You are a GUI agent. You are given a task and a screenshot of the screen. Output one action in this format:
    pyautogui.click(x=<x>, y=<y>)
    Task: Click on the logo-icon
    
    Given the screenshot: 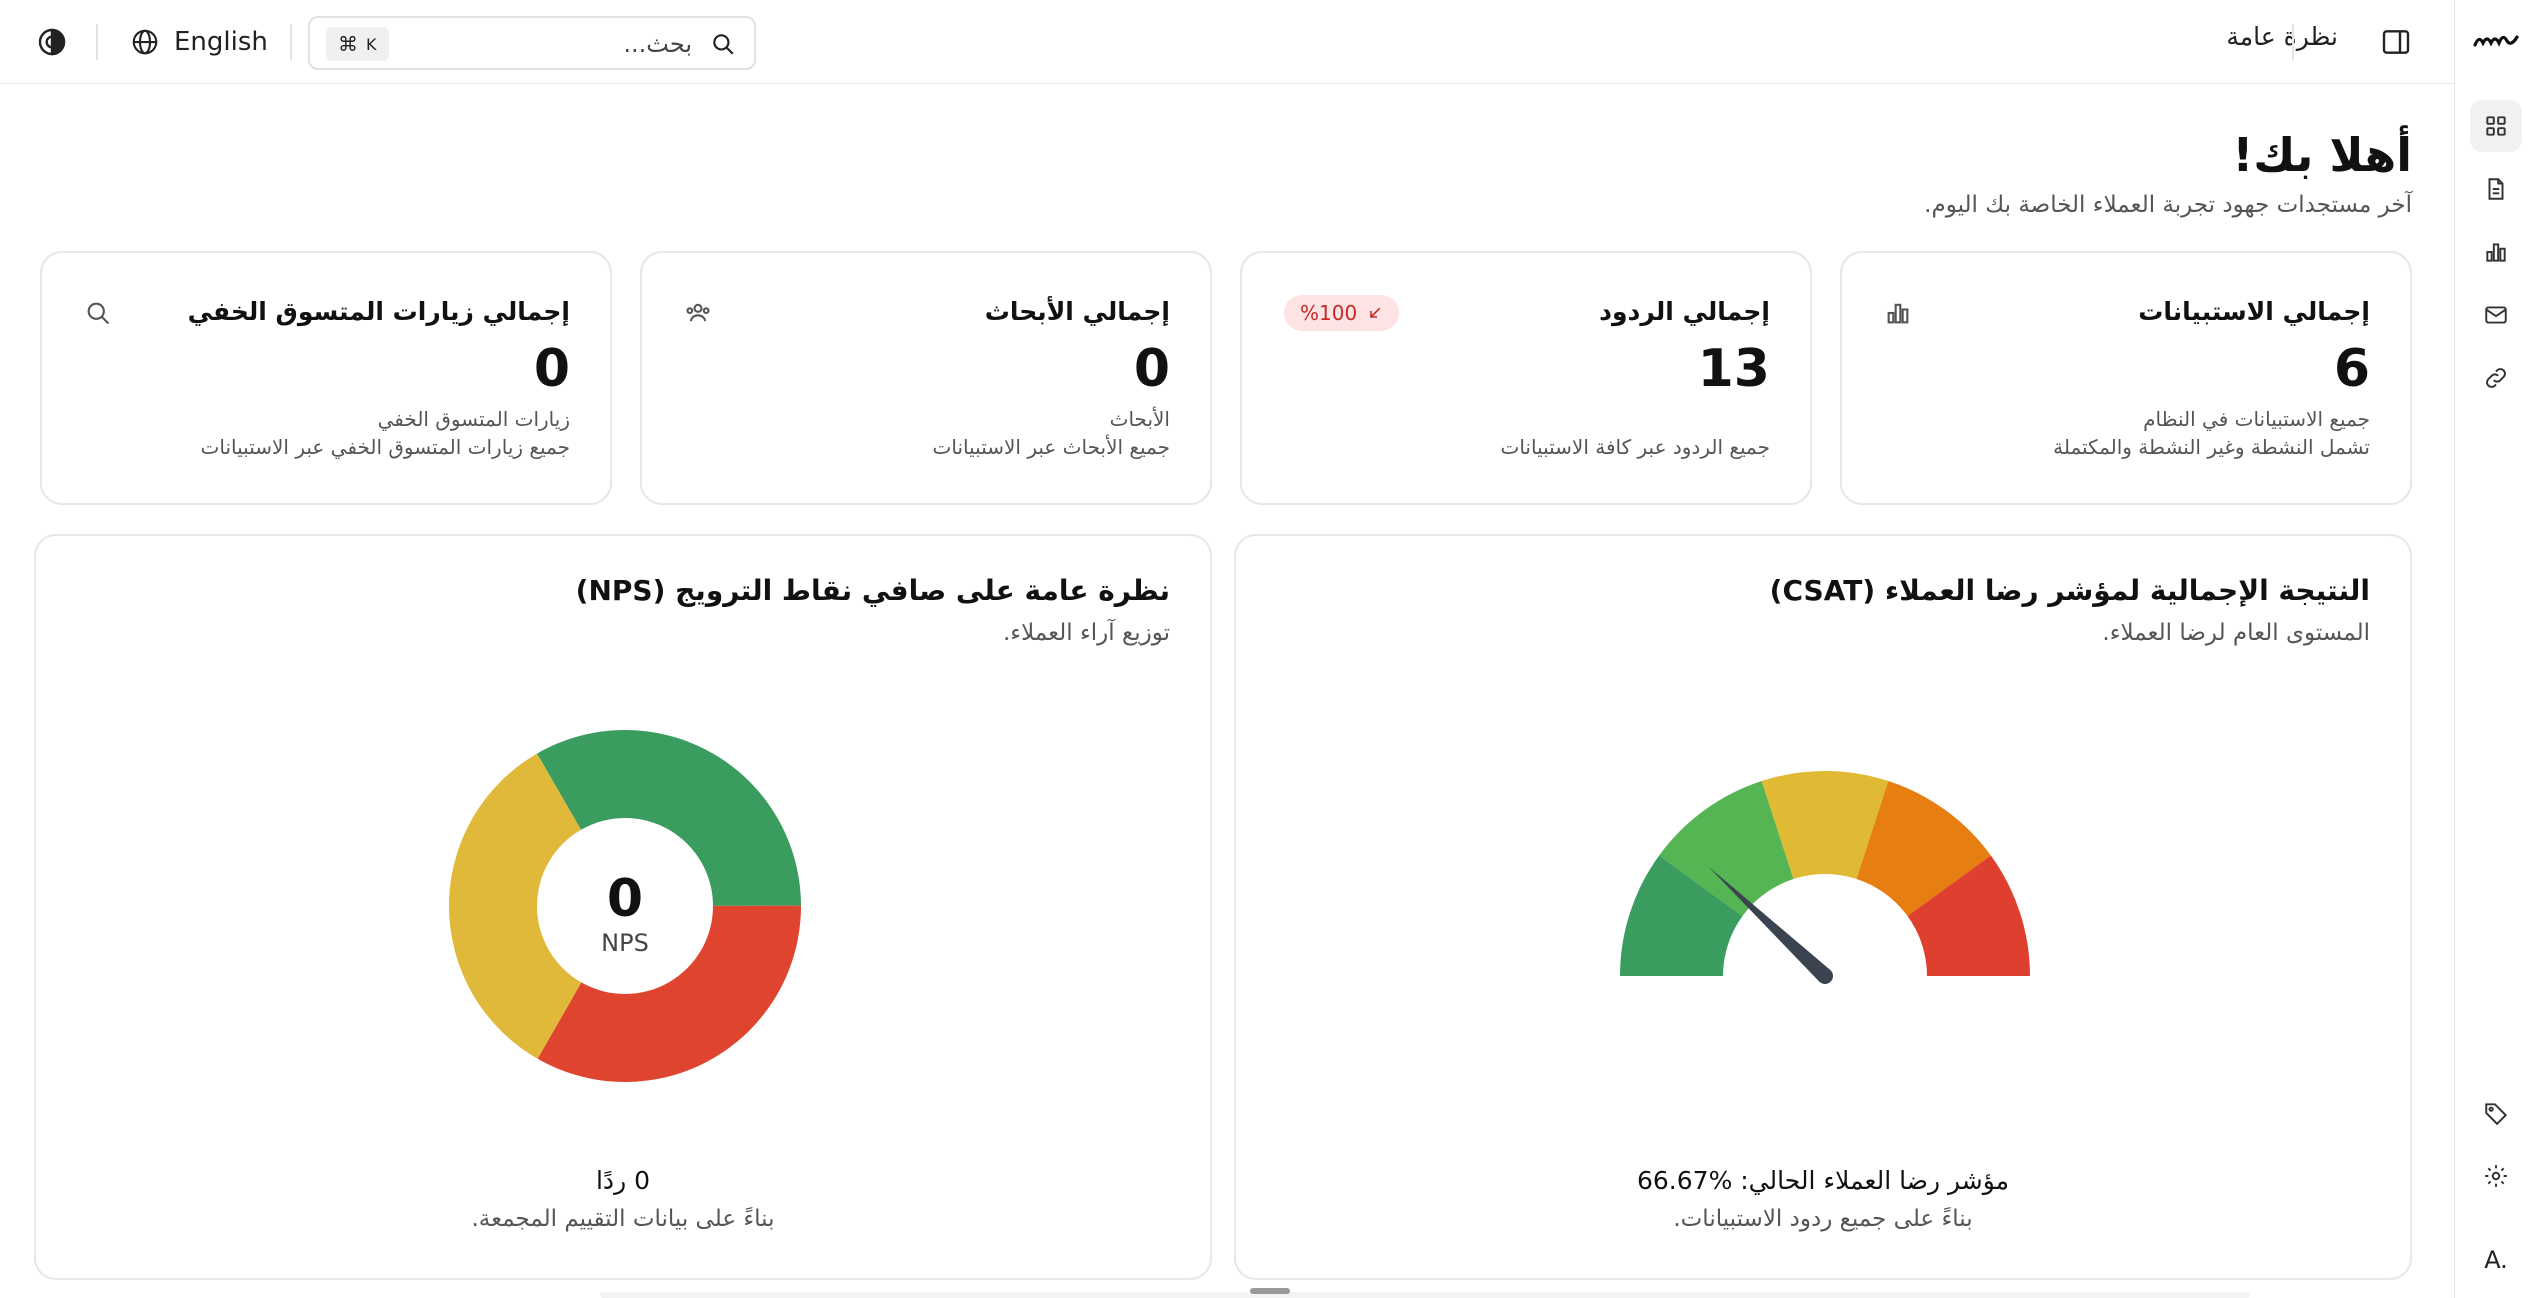 What is the action you would take?
    pyautogui.click(x=2496, y=41)
    